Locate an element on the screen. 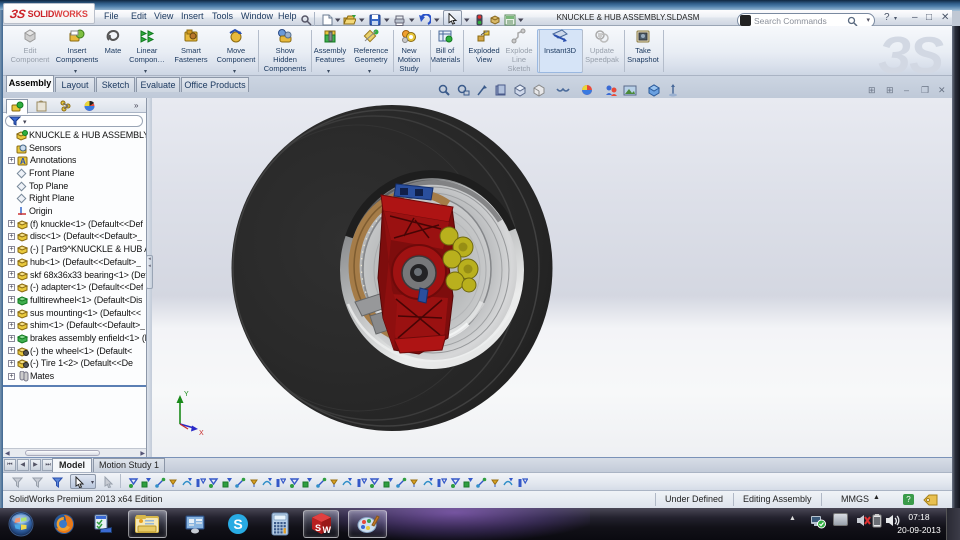 Image resolution: width=960 pixels, height=540 pixels. svg-text: Y is located at coordinates (186, 394).